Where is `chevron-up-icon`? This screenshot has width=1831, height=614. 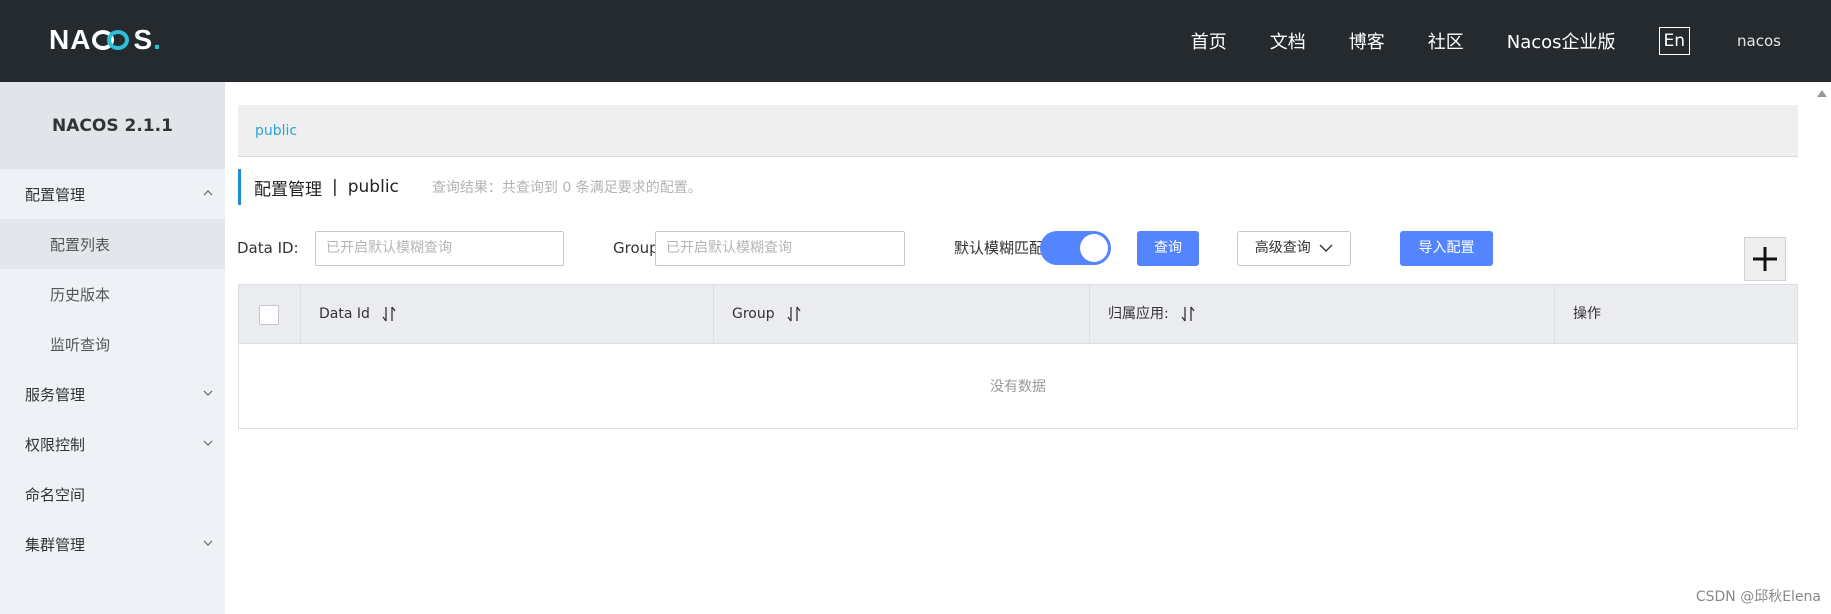
chevron-up-icon is located at coordinates (208, 193).